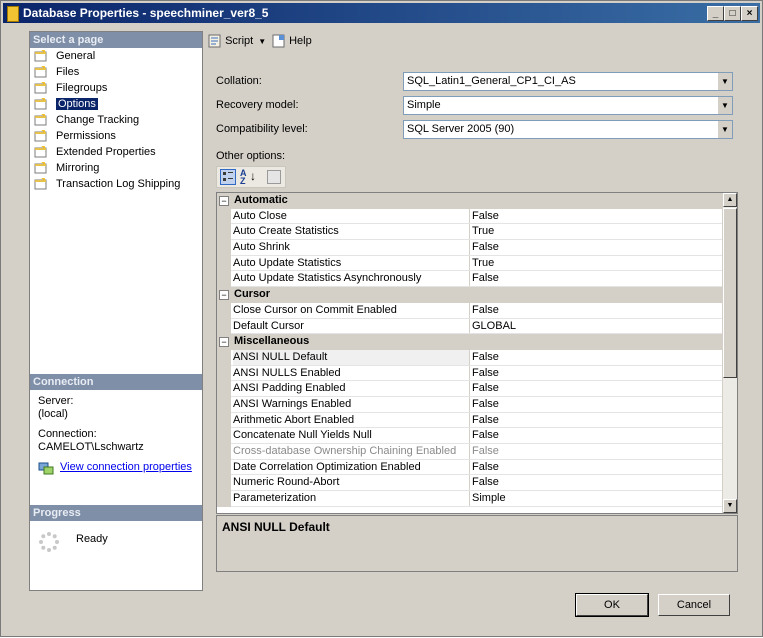 This screenshot has width=763, height=638. Describe the element at coordinates (568, 105) in the screenshot. I see `recovery-model-select: Simple ▼` at that location.